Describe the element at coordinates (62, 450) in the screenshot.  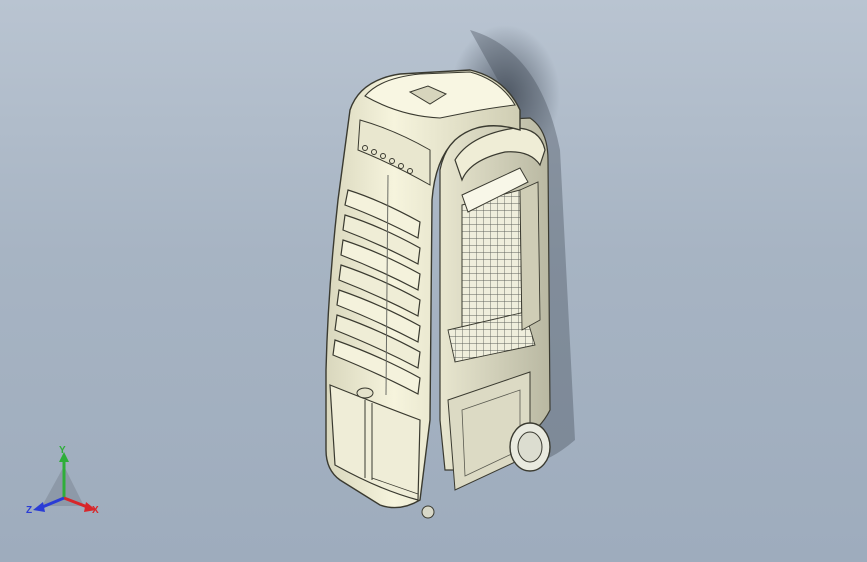
I see `y-axis-label: Y` at that location.